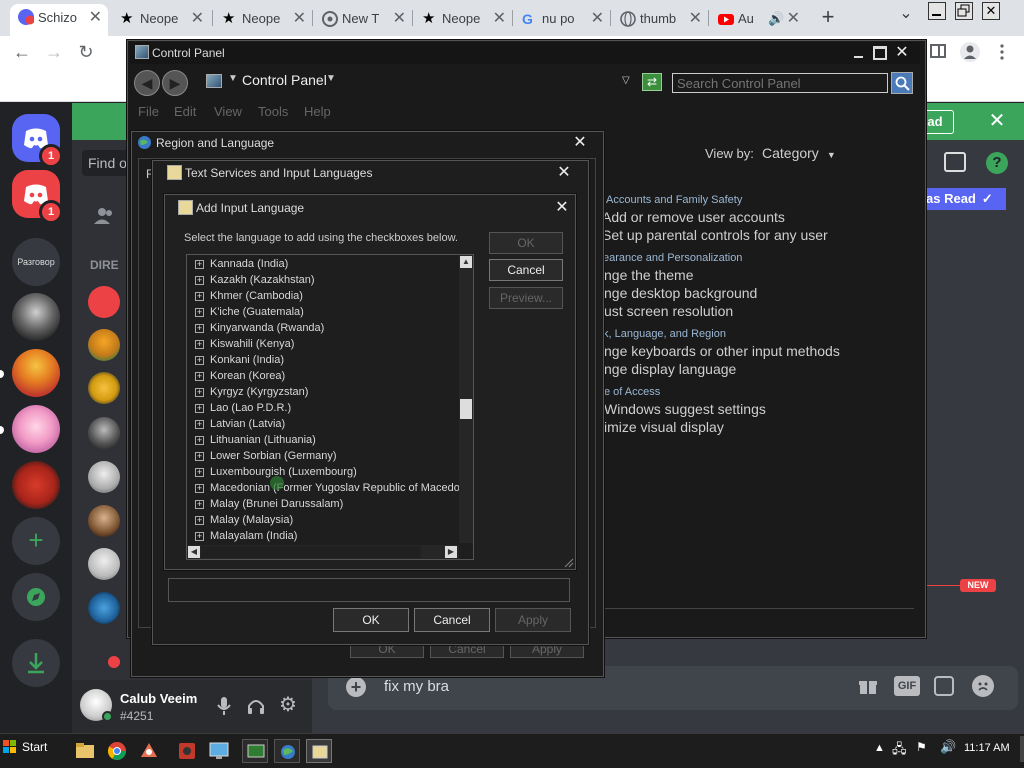  Describe the element at coordinates (715, 235) in the screenshot. I see `category-link: Set up parental controls for any user` at that location.